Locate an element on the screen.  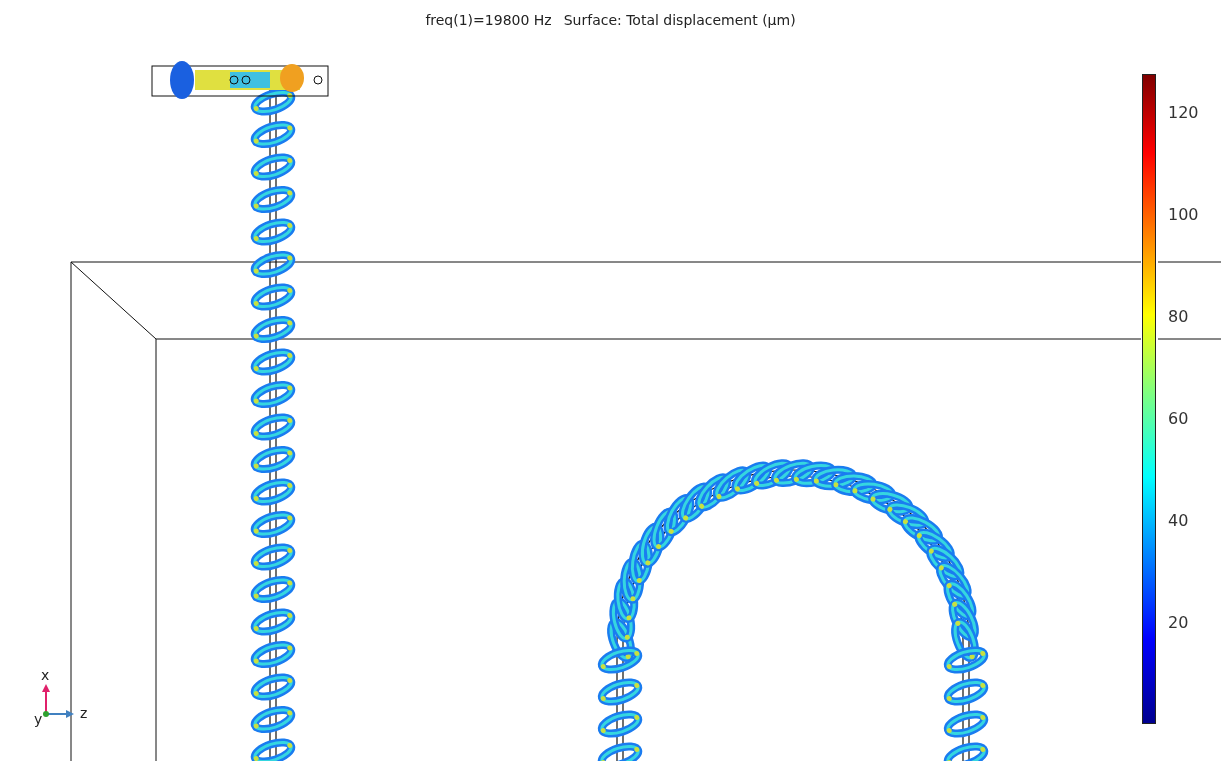
axis-triad-icon is located at coordinates (58, 701).